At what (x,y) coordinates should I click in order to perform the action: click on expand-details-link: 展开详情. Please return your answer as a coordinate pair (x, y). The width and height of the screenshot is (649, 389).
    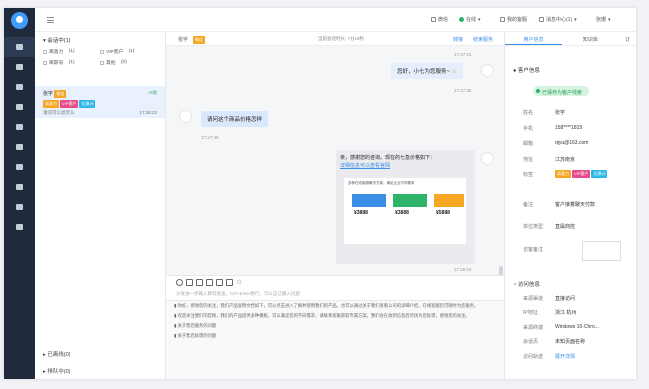
    Looking at the image, I should click on (565, 356).